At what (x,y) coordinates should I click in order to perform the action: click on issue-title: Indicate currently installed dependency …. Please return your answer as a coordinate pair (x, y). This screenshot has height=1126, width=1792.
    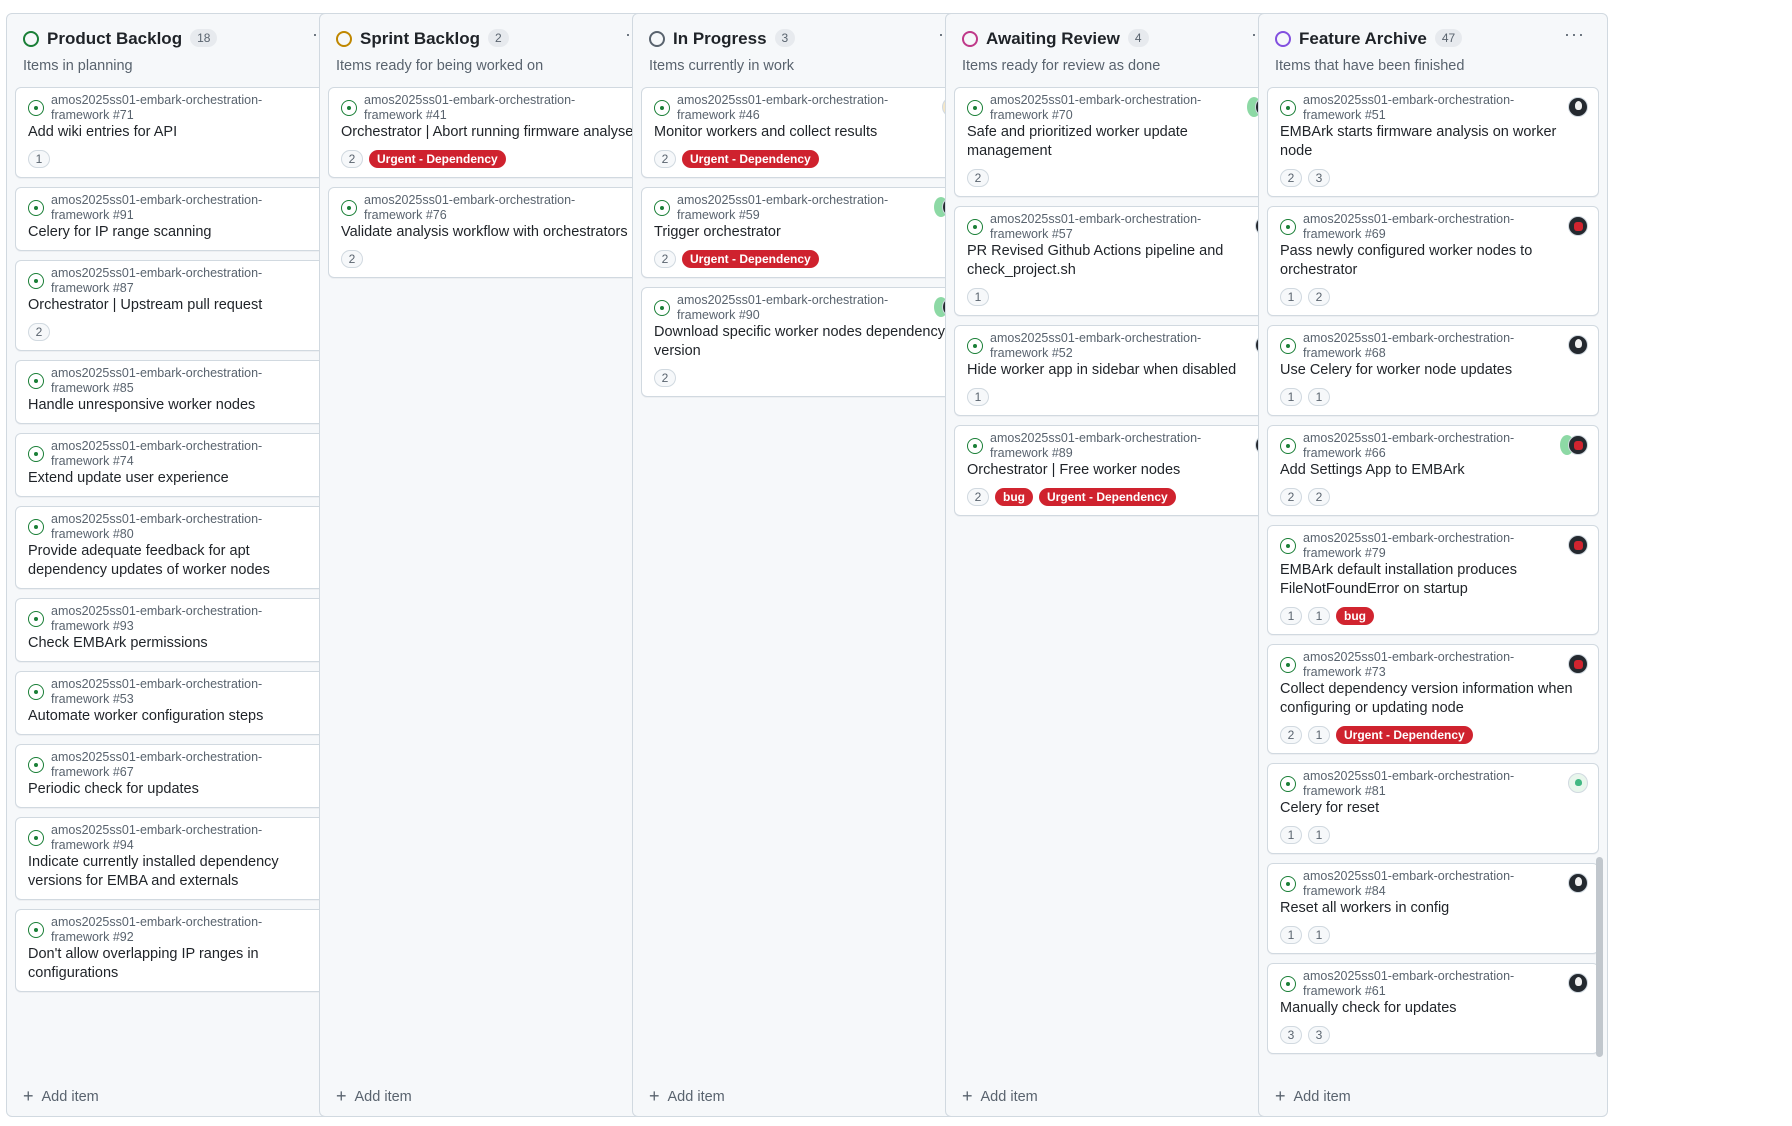
    Looking at the image, I should click on (174, 872).